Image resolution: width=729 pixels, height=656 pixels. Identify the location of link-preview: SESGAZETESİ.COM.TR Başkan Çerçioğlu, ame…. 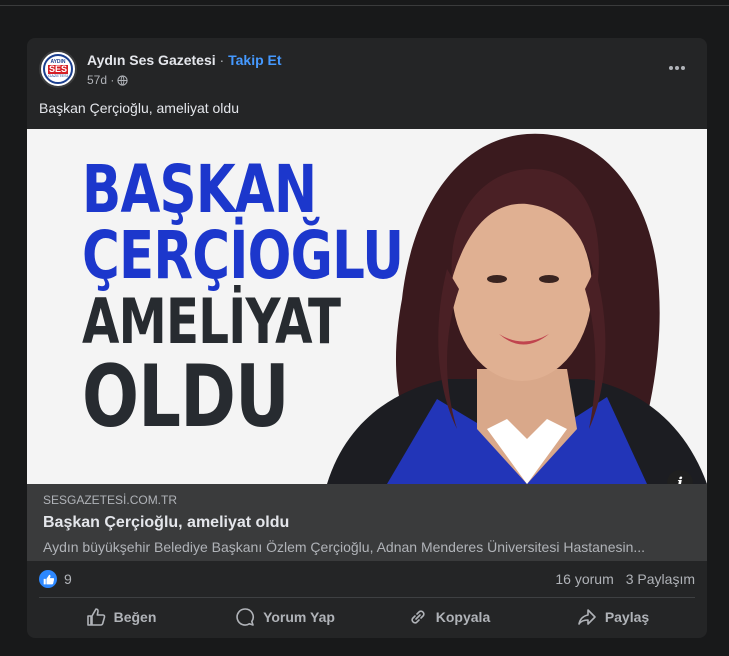
(367, 522).